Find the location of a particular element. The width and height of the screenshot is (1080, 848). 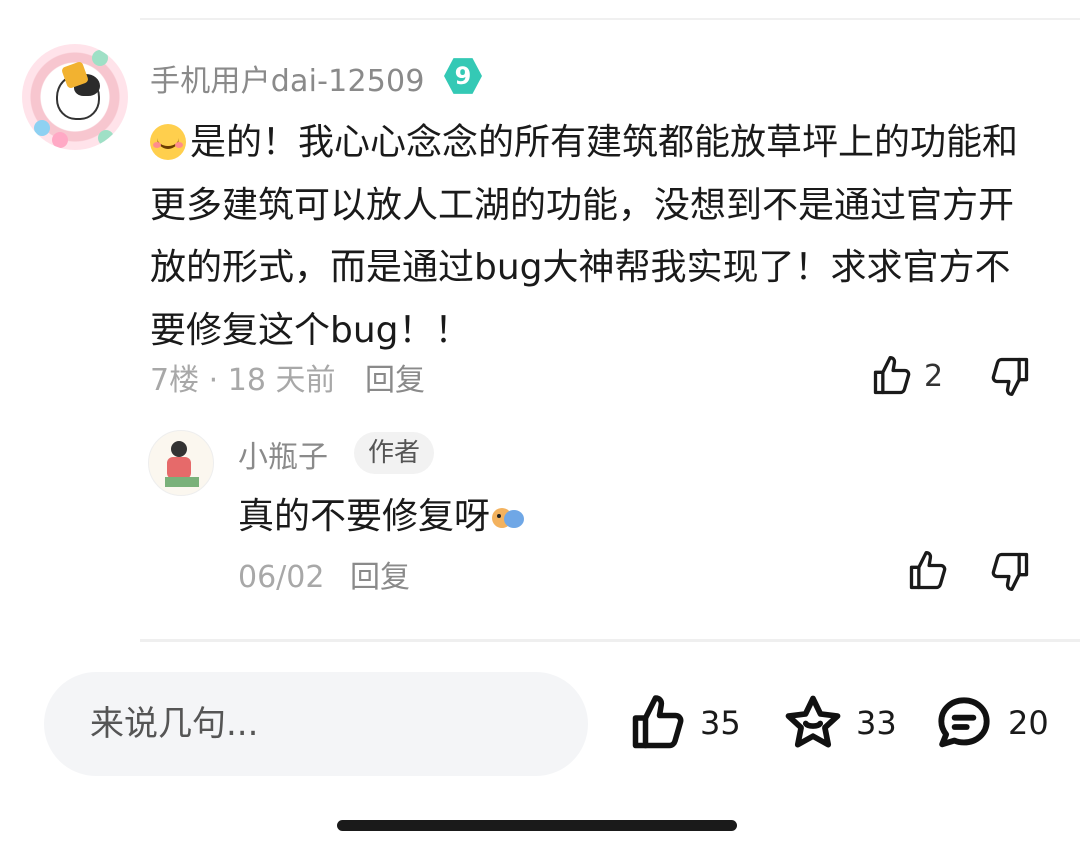

comments-button: 20 is located at coordinates (990, 723).